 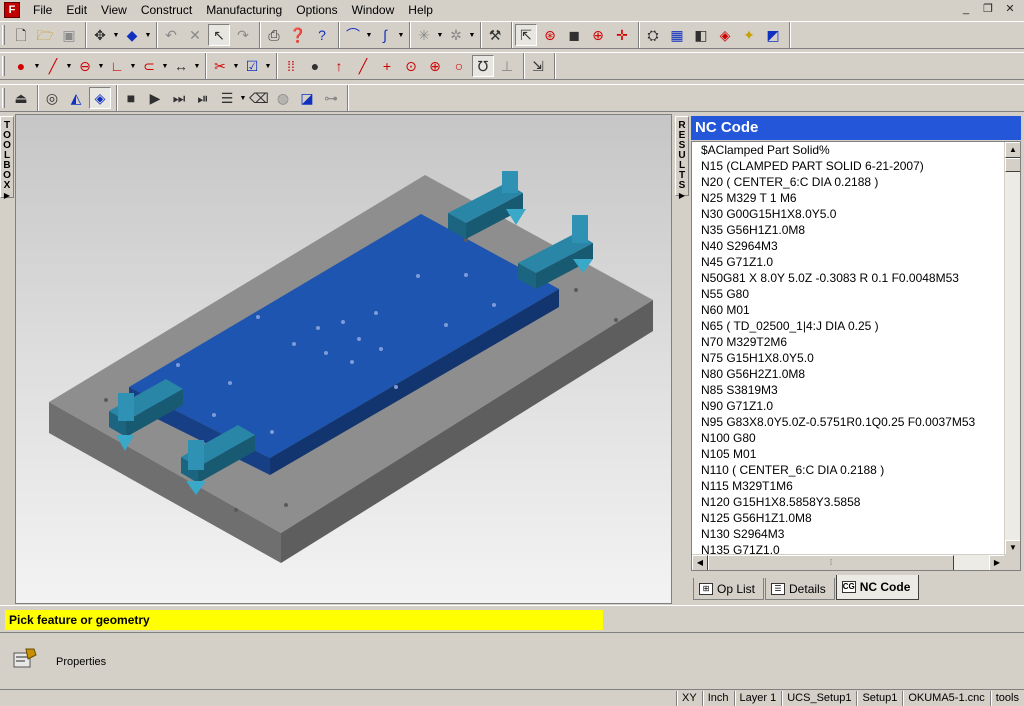 What do you see at coordinates (373, 10) in the screenshot?
I see `menu-window: Window` at bounding box center [373, 10].